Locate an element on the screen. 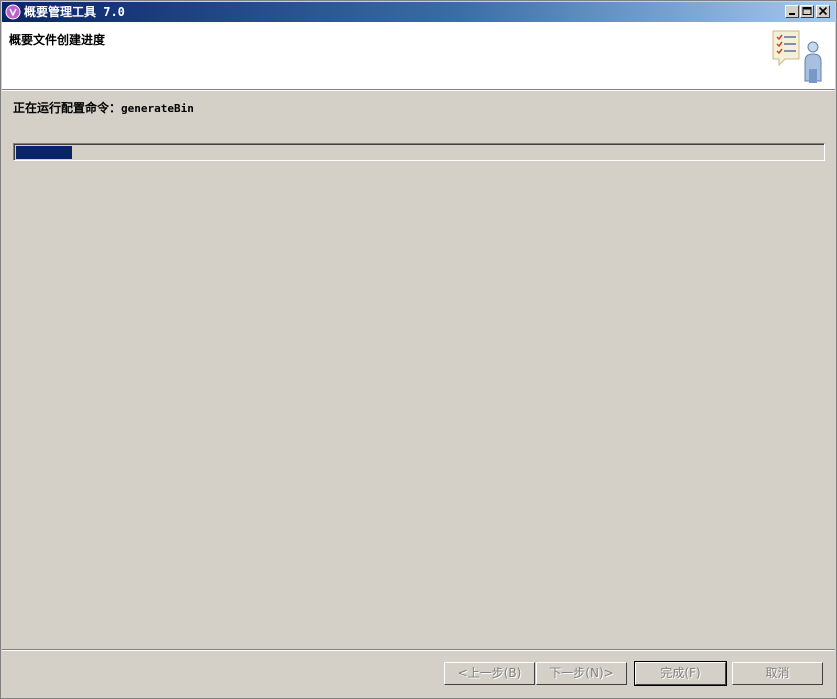  finish-button: 完成(F) is located at coordinates (680, 673).